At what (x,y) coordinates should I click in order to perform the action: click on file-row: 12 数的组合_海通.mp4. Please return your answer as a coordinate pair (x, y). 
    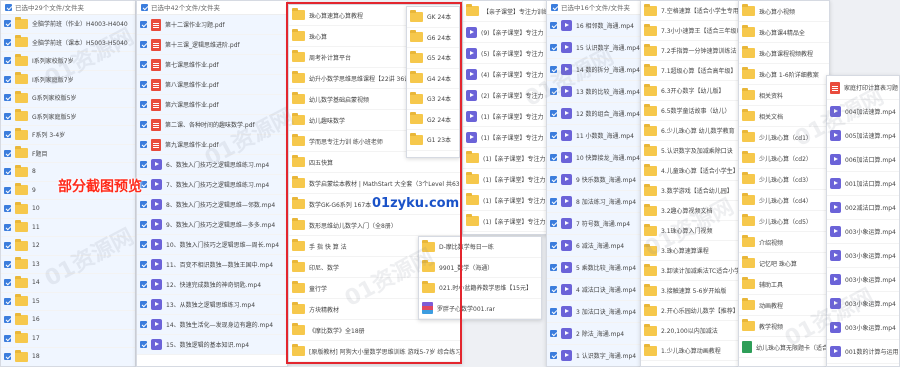
    Looking at the image, I should click on (594, 114).